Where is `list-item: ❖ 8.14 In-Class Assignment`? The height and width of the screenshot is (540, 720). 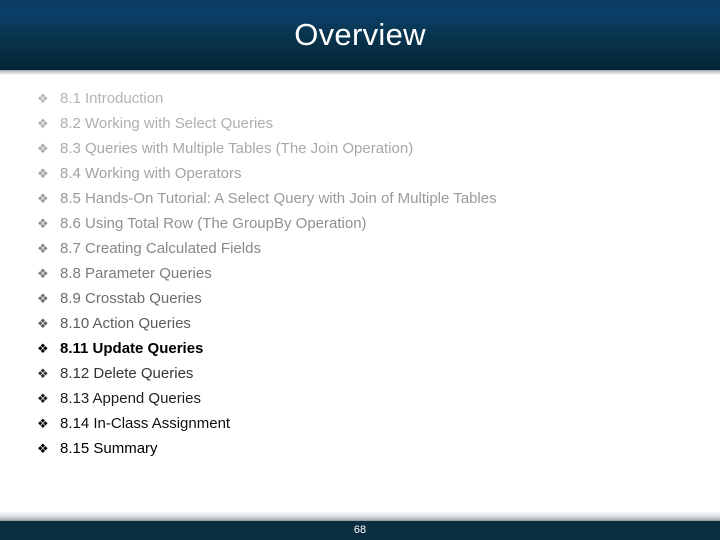 list-item: ❖ 8.14 In-Class Assignment is located at coordinates (360, 423).